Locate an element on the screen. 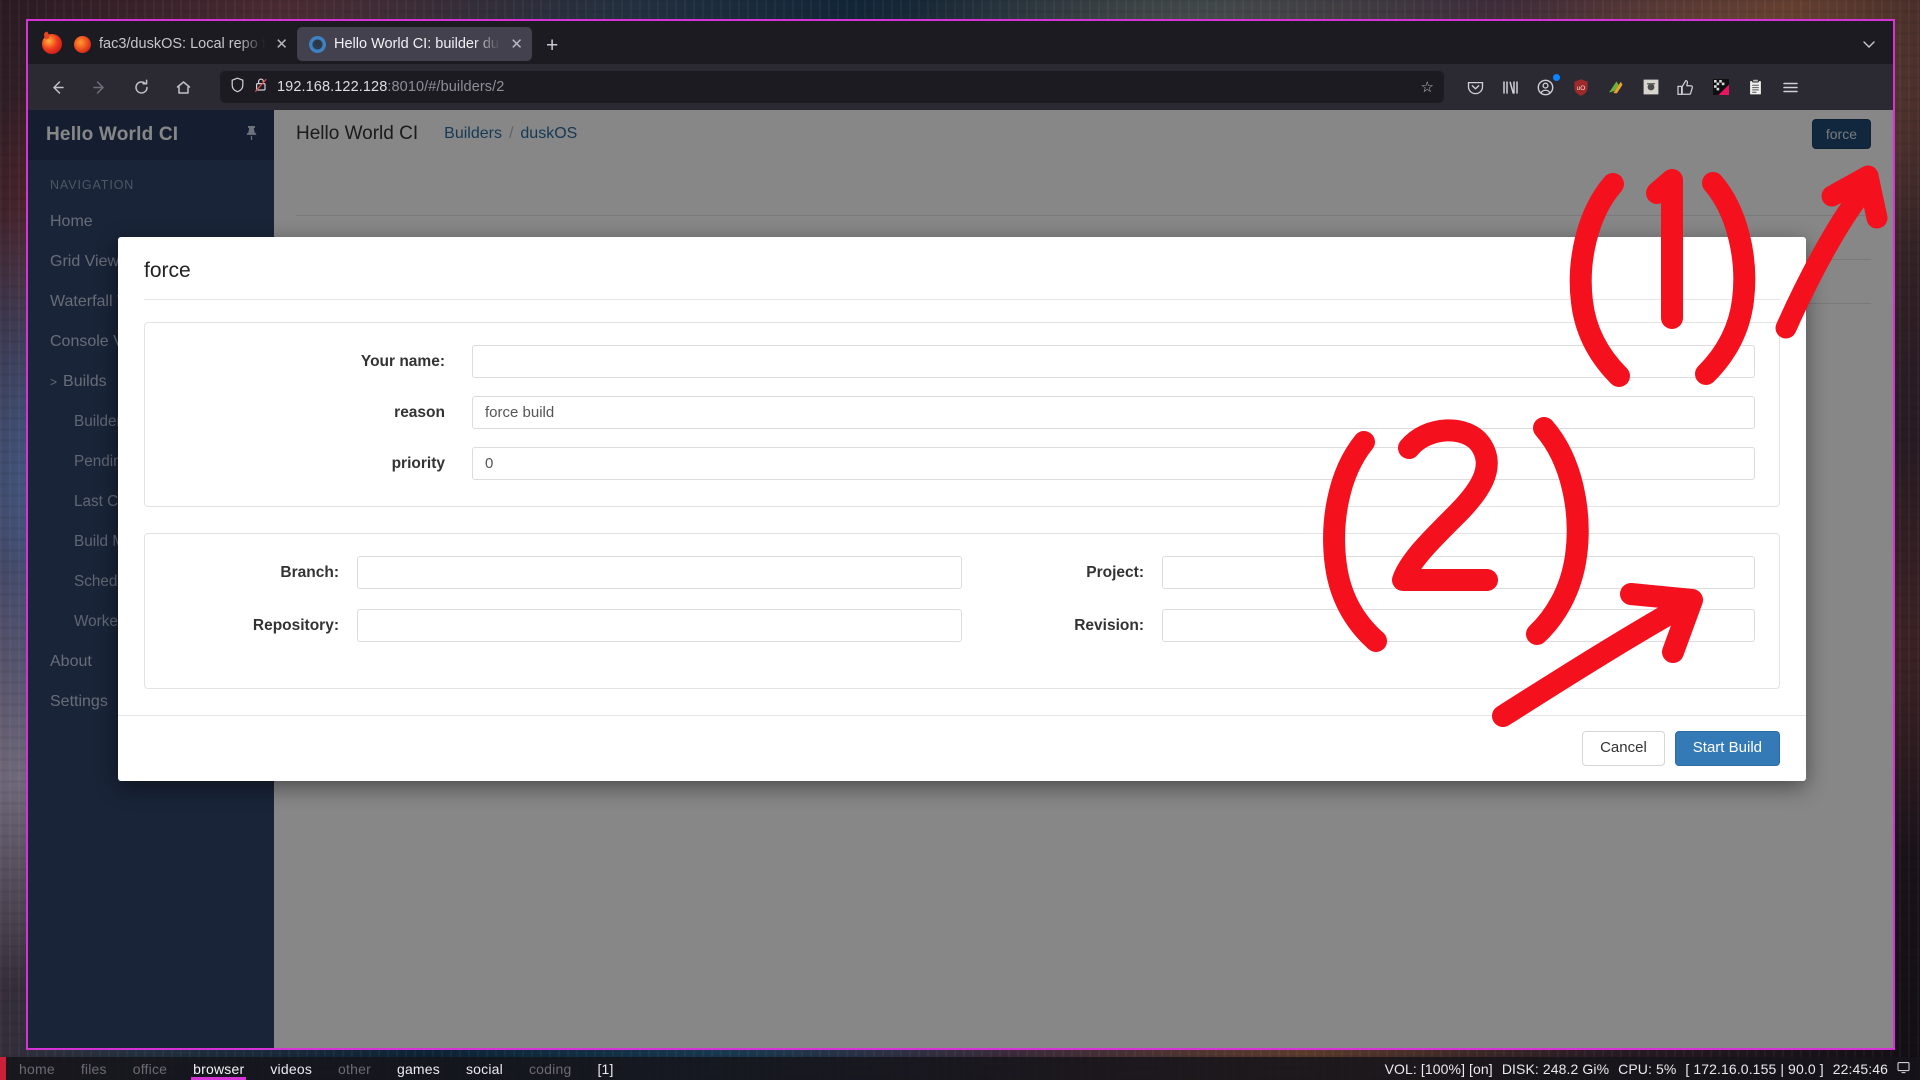 This screenshot has height=1080, width=1920. account-badge is located at coordinates (1556, 77).